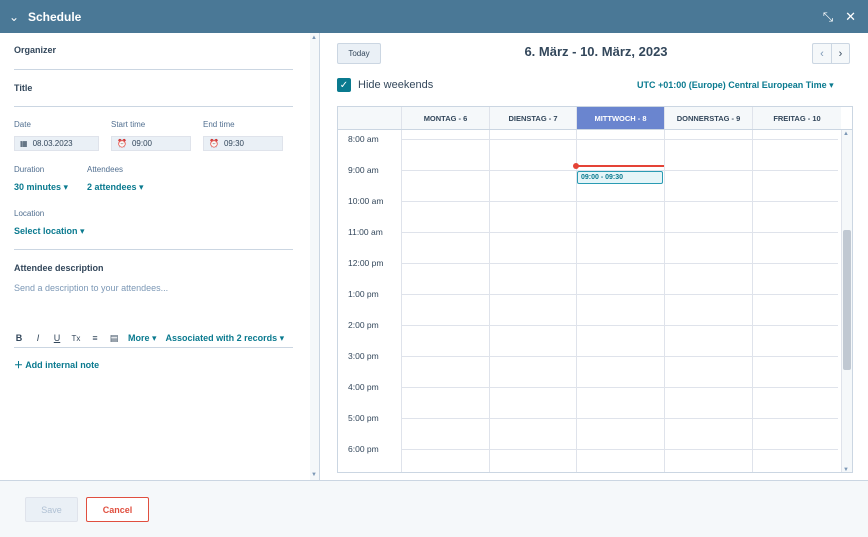  I want to click on duration-label: Duration, so click(29, 169).